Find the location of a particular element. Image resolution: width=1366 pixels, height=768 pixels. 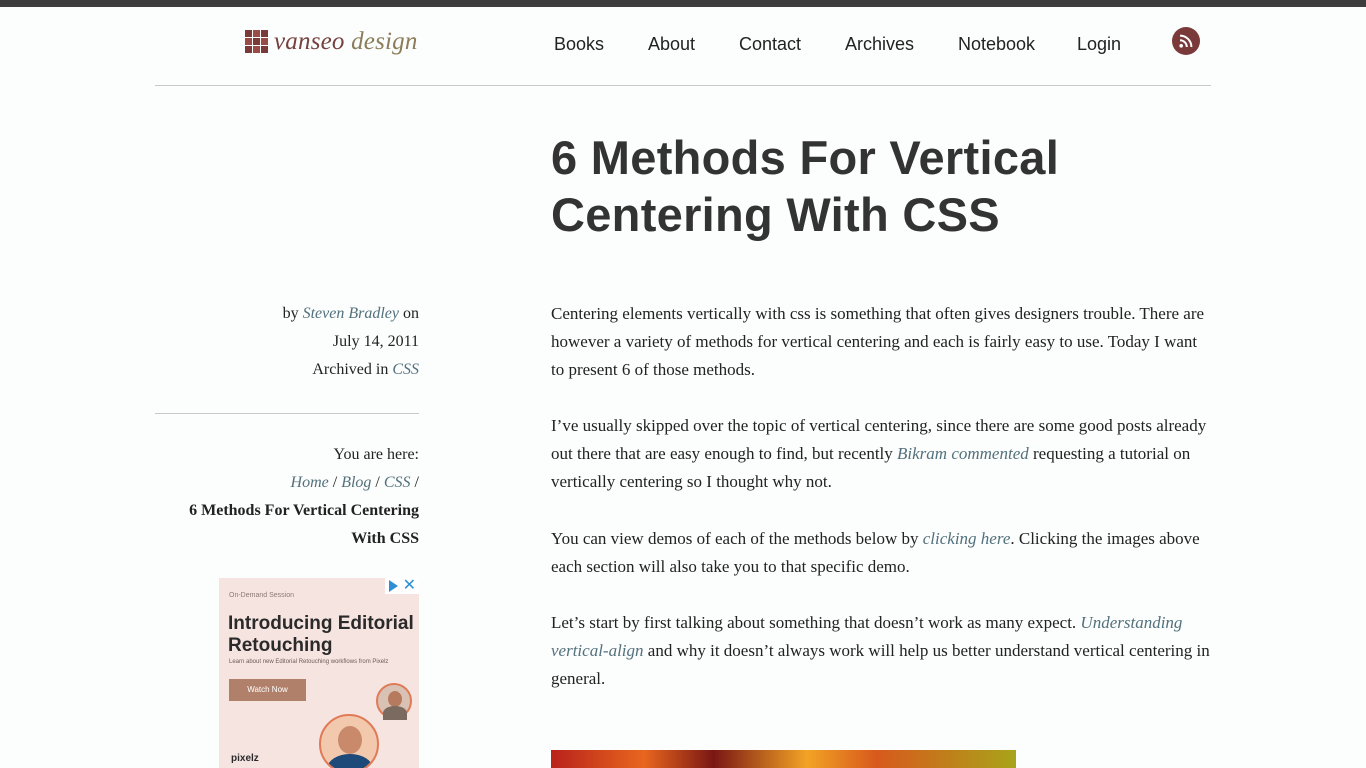

nav-item-about: About is located at coordinates (671, 44).